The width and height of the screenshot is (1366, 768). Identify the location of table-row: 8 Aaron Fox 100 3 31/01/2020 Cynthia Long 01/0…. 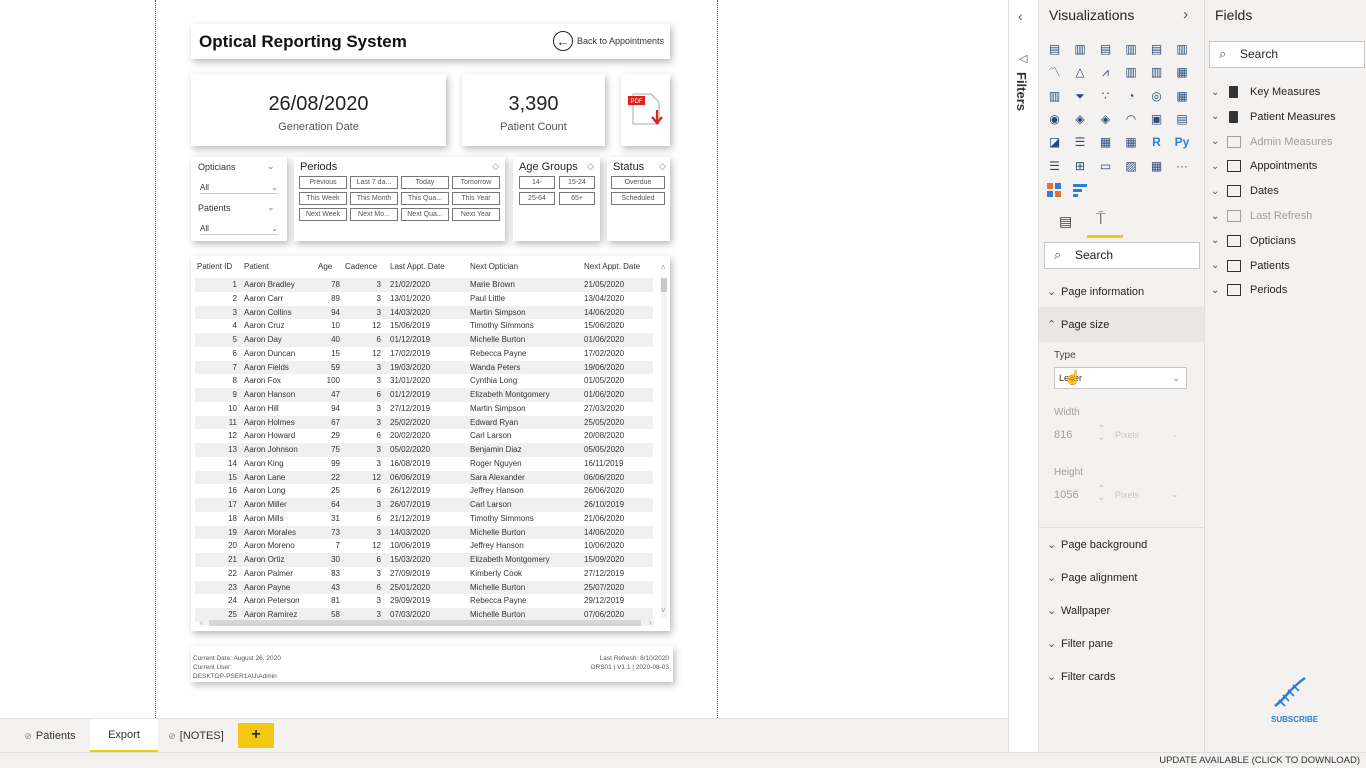
(424, 381).